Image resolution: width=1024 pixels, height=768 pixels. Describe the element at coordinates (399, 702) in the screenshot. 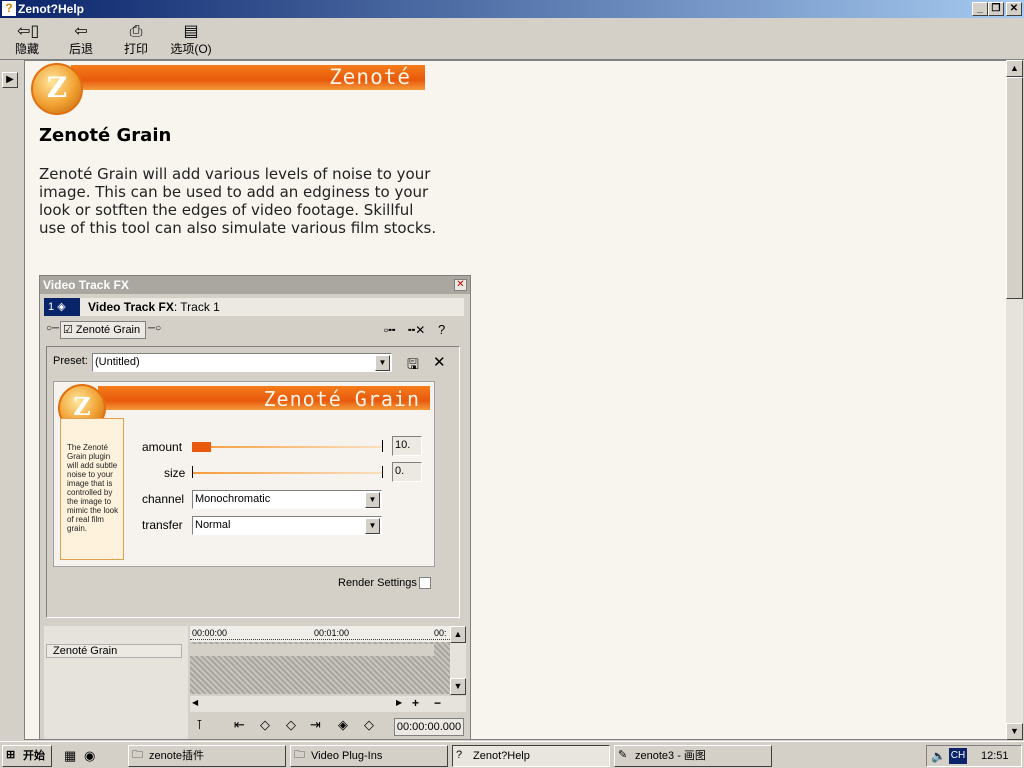

I see `scroll-right-arrow-icon: ▶` at that location.